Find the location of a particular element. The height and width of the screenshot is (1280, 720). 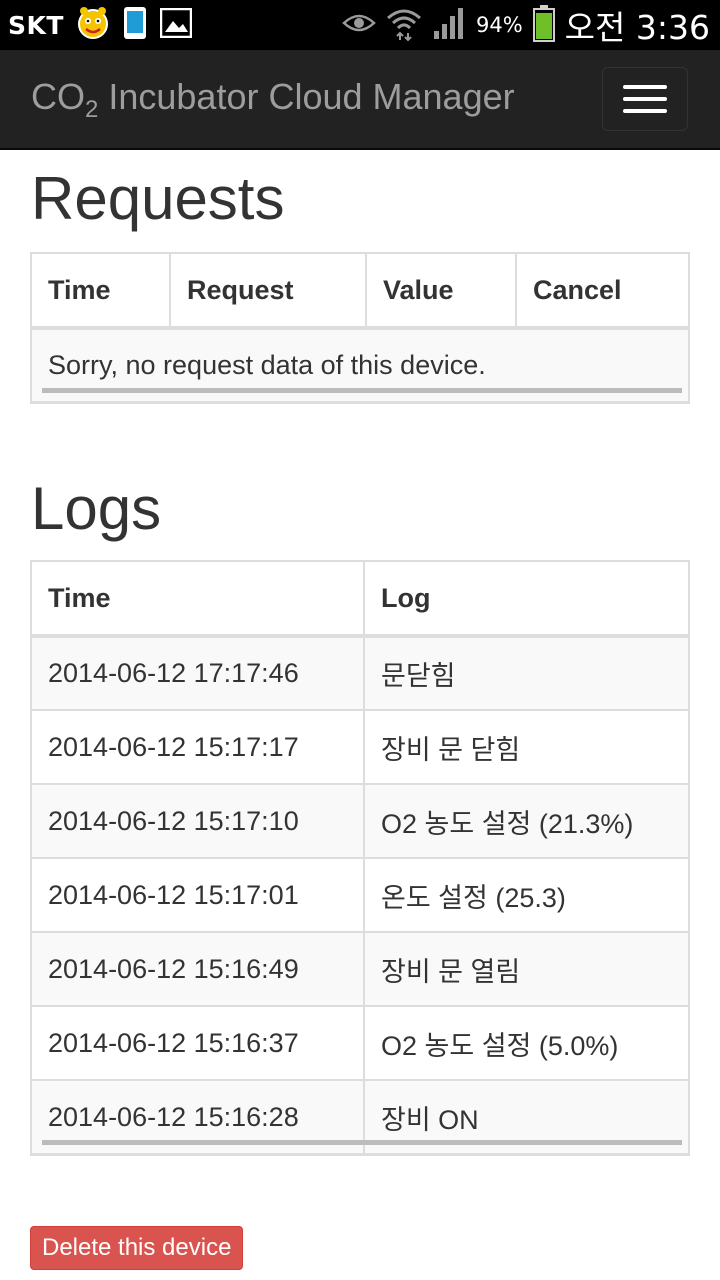

log-message-cell: 장비 문 열림 is located at coordinates (525, 969).